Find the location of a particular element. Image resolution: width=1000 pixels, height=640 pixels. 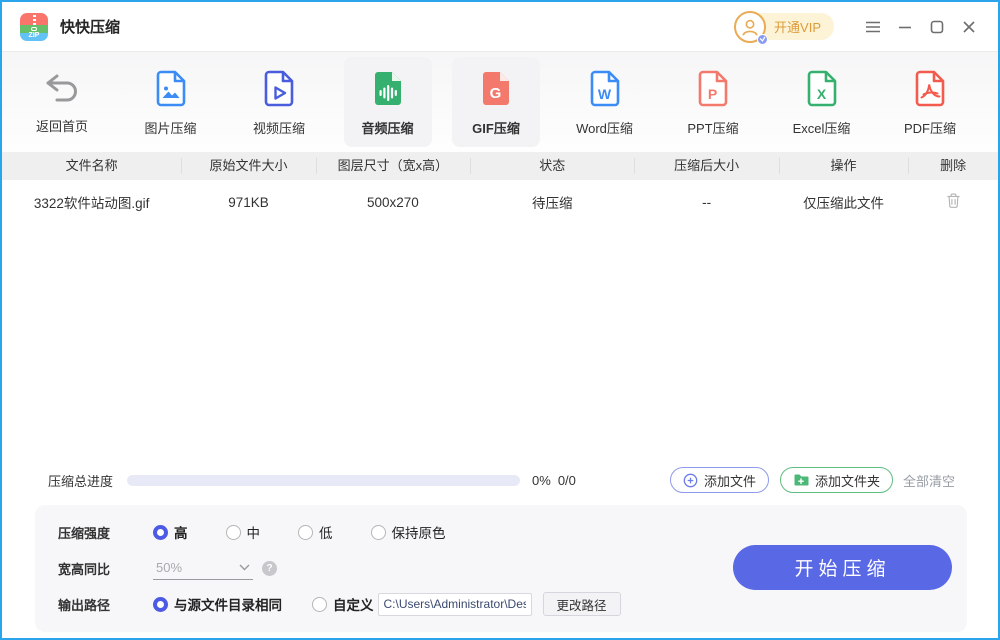

back-arrow-icon is located at coordinates (61, 88).